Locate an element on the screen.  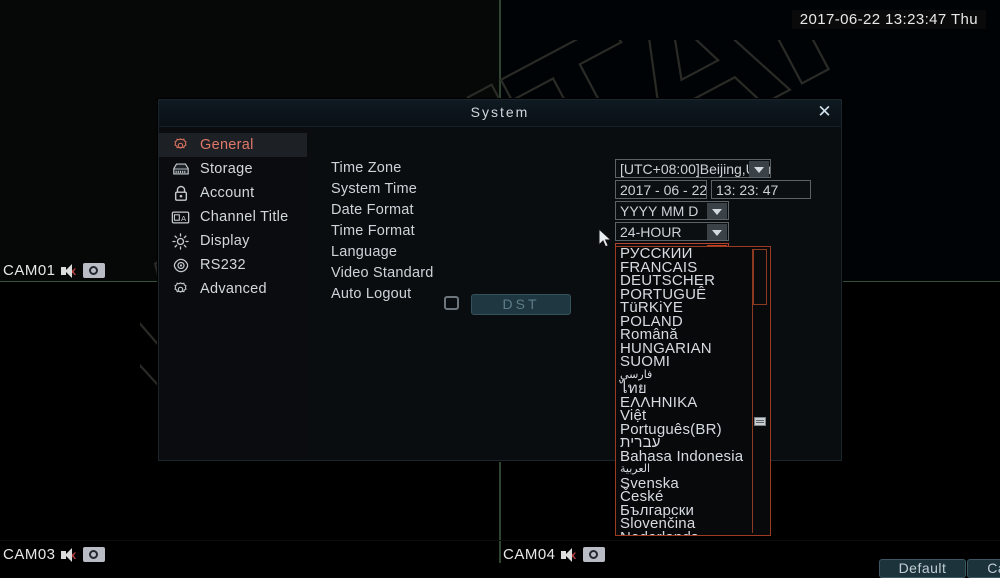
camera-name: CAM03 is located at coordinates (29, 554).